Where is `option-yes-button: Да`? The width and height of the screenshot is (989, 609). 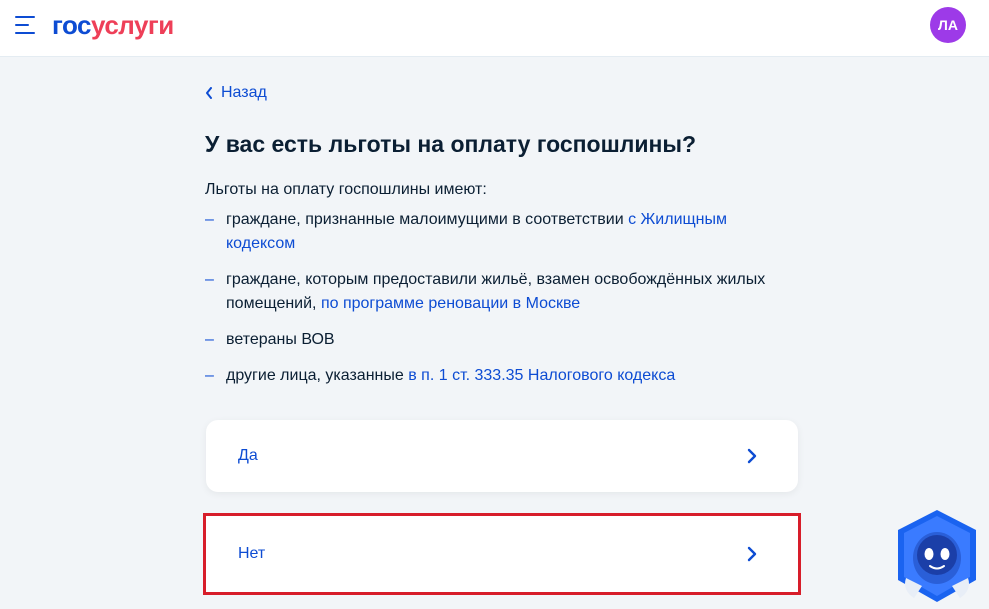
option-yes-button: Да is located at coordinates (502, 456).